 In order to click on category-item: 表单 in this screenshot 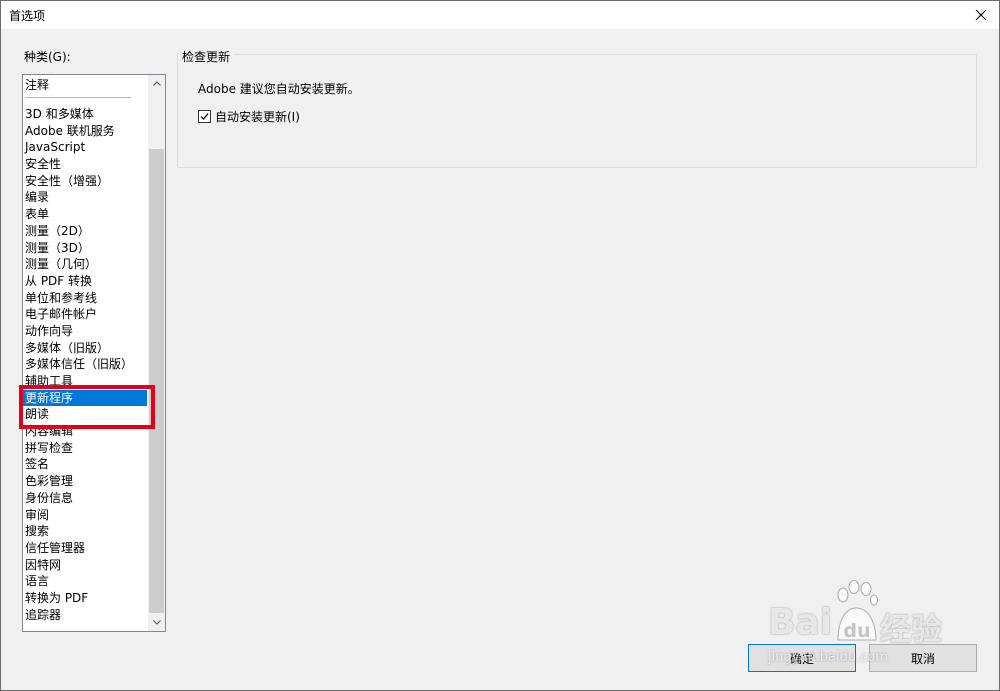, I will do `click(85, 214)`.